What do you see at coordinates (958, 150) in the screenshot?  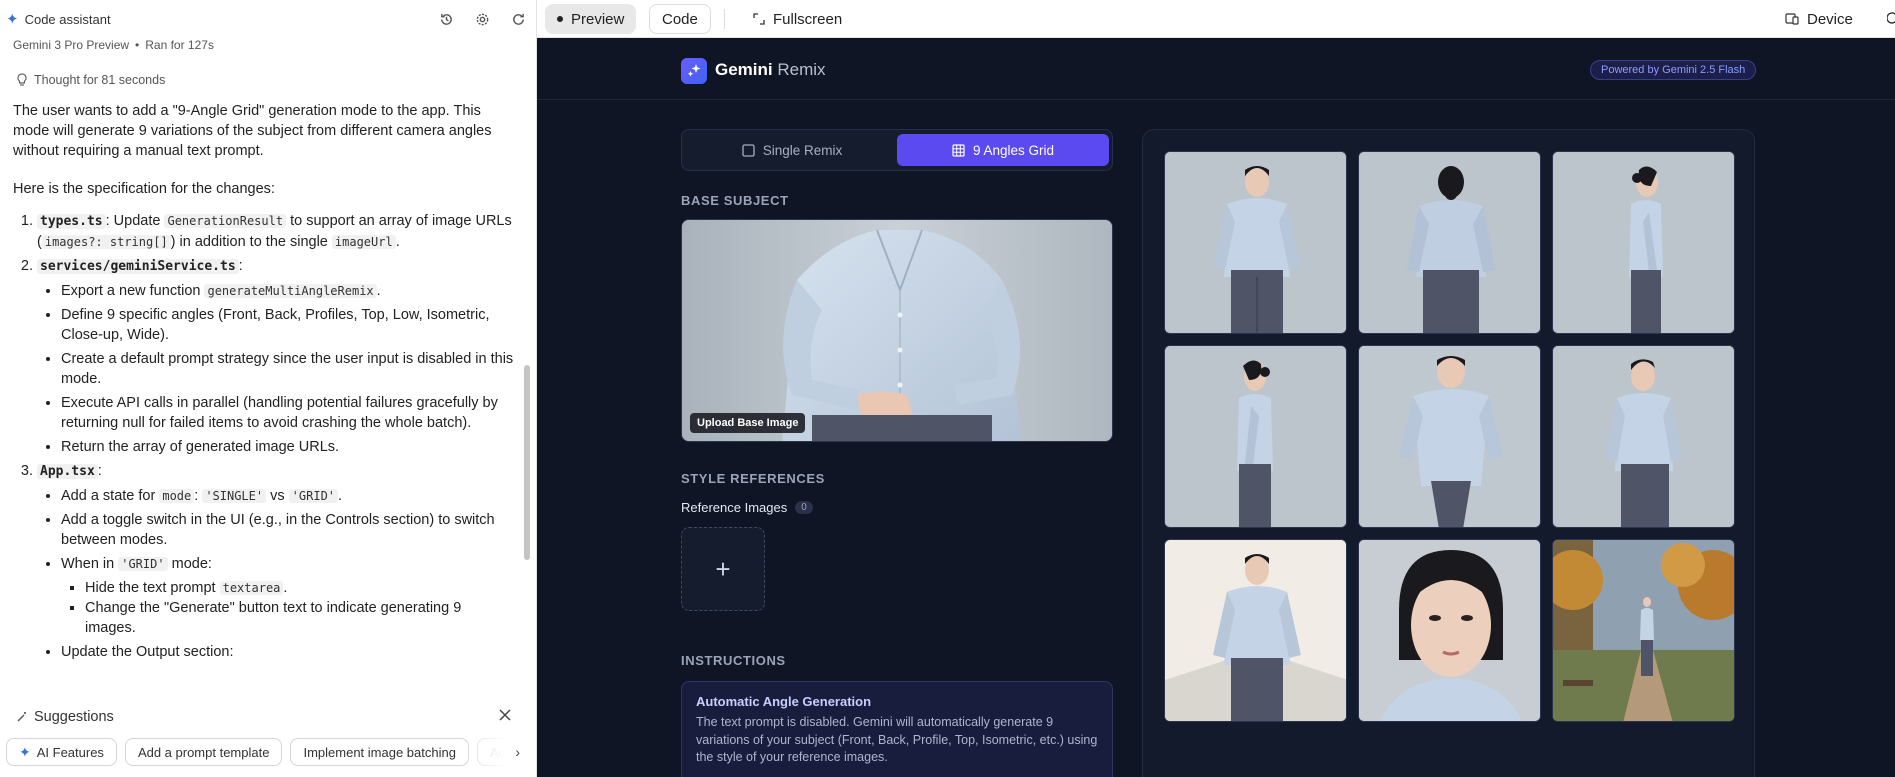 I see `grid-icon` at bounding box center [958, 150].